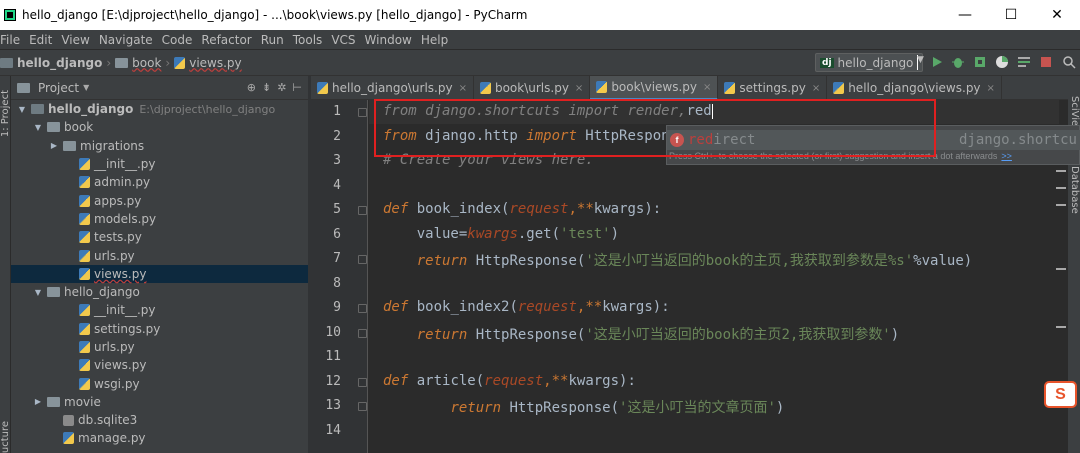  Describe the element at coordinates (532, 88) in the screenshot. I see `editor-tab: book\urls.py ×` at that location.